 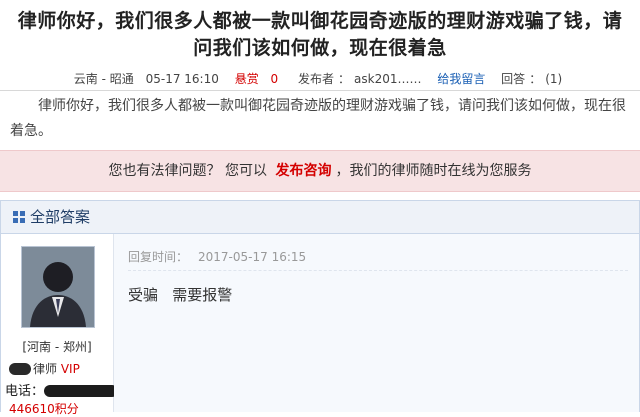 What do you see at coordinates (274, 79) in the screenshot?
I see `bounty-value: 0` at bounding box center [274, 79].